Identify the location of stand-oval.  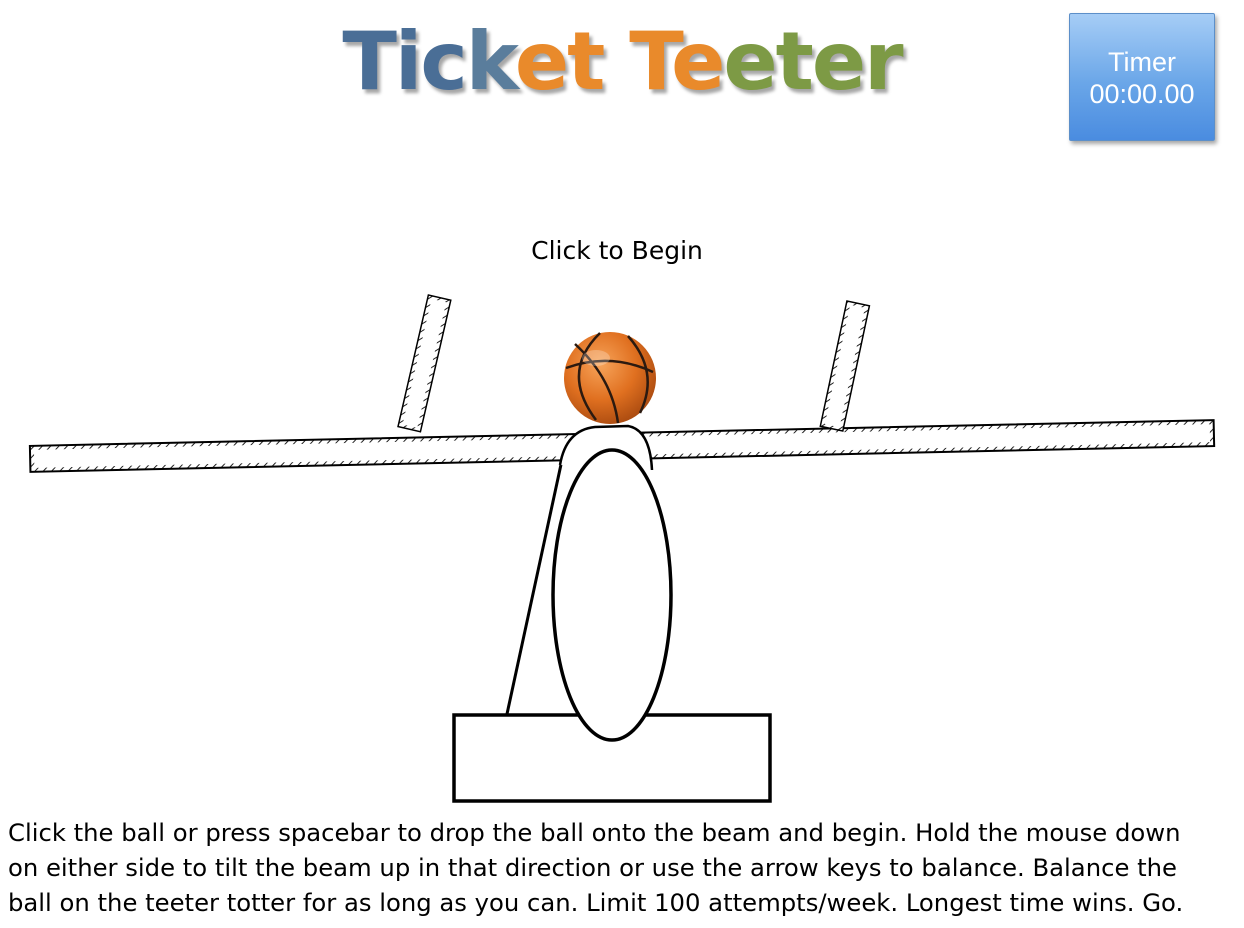
(612, 595).